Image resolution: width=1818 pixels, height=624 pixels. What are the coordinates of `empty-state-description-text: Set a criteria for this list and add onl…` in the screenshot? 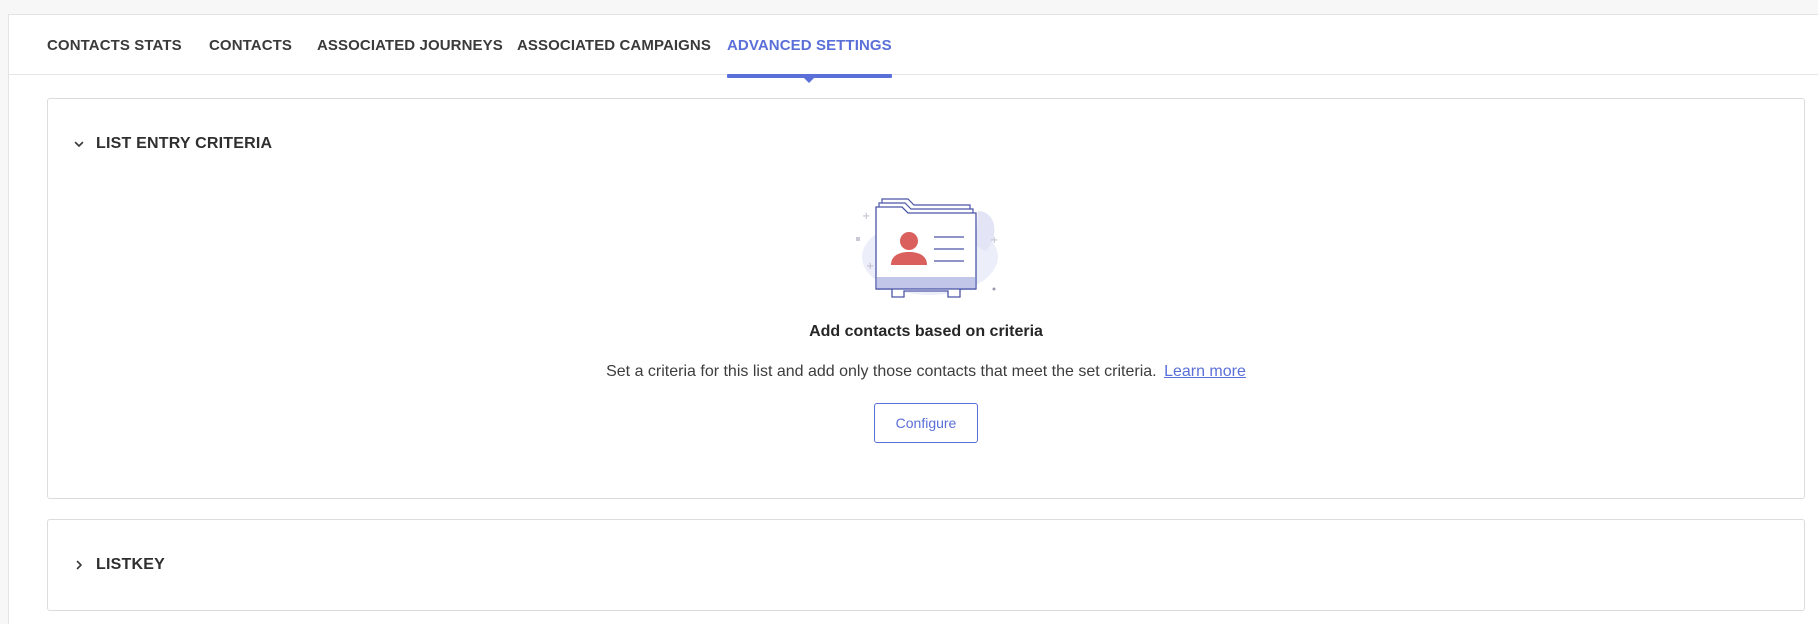 It's located at (881, 371).